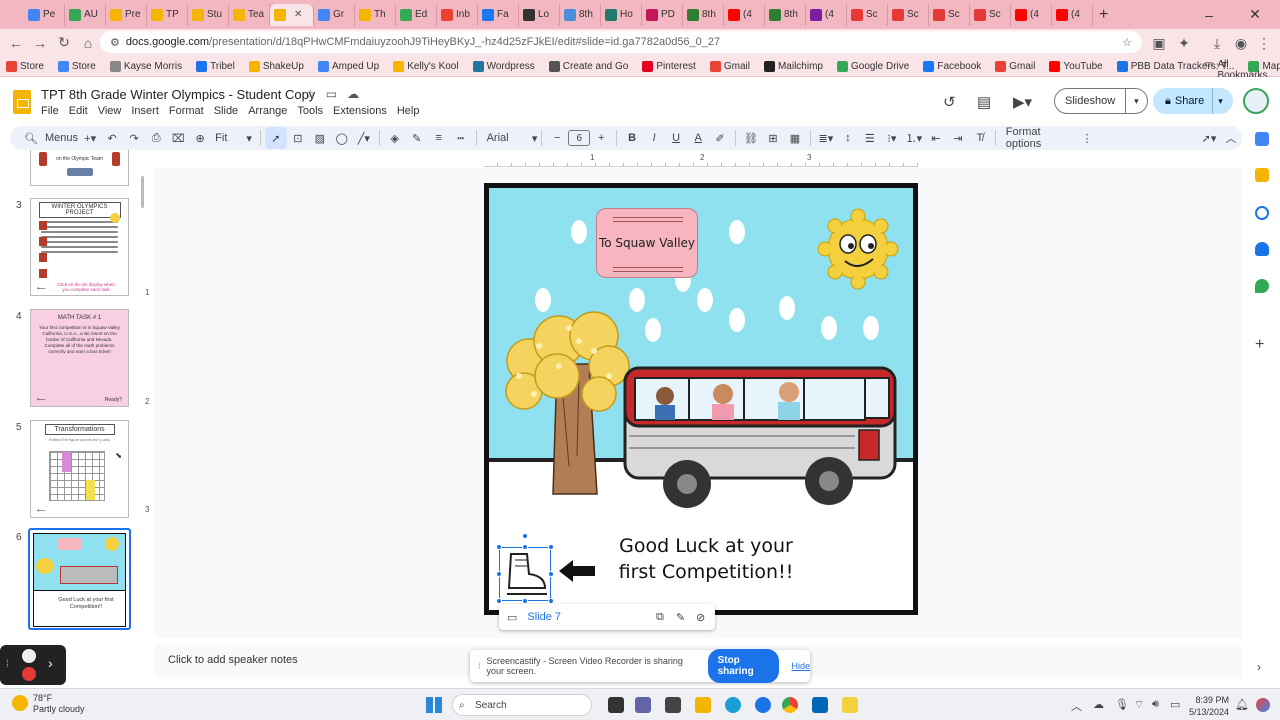 This screenshot has width=1280, height=720. What do you see at coordinates (557, 138) in the screenshot?
I see `decrease-font-icon: −` at bounding box center [557, 138].